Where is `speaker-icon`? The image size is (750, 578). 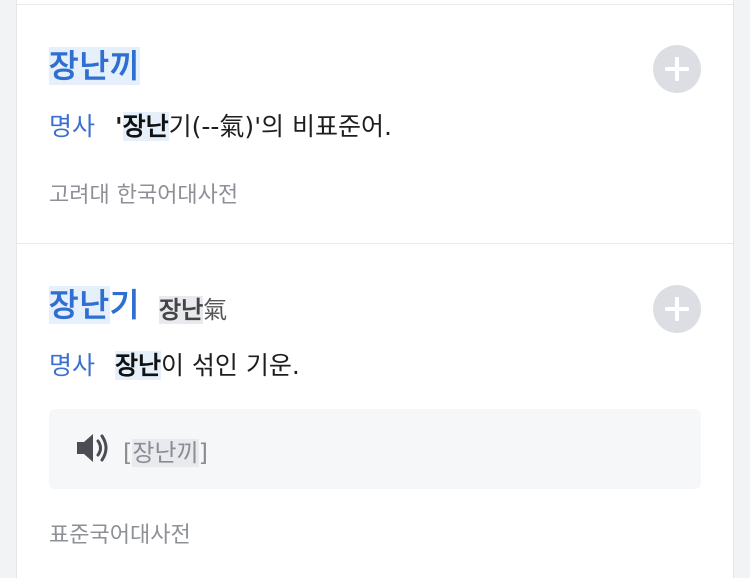 speaker-icon is located at coordinates (93, 448).